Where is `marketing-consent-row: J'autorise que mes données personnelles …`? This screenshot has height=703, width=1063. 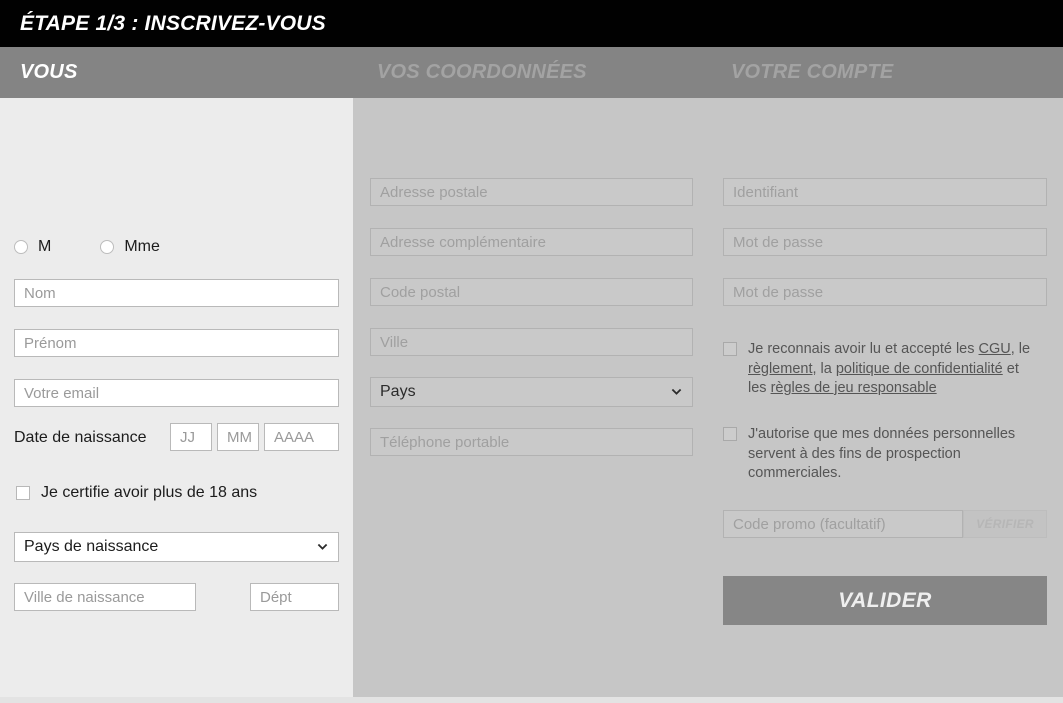 marketing-consent-row: J'autorise que mes données personnelles … is located at coordinates (878, 454).